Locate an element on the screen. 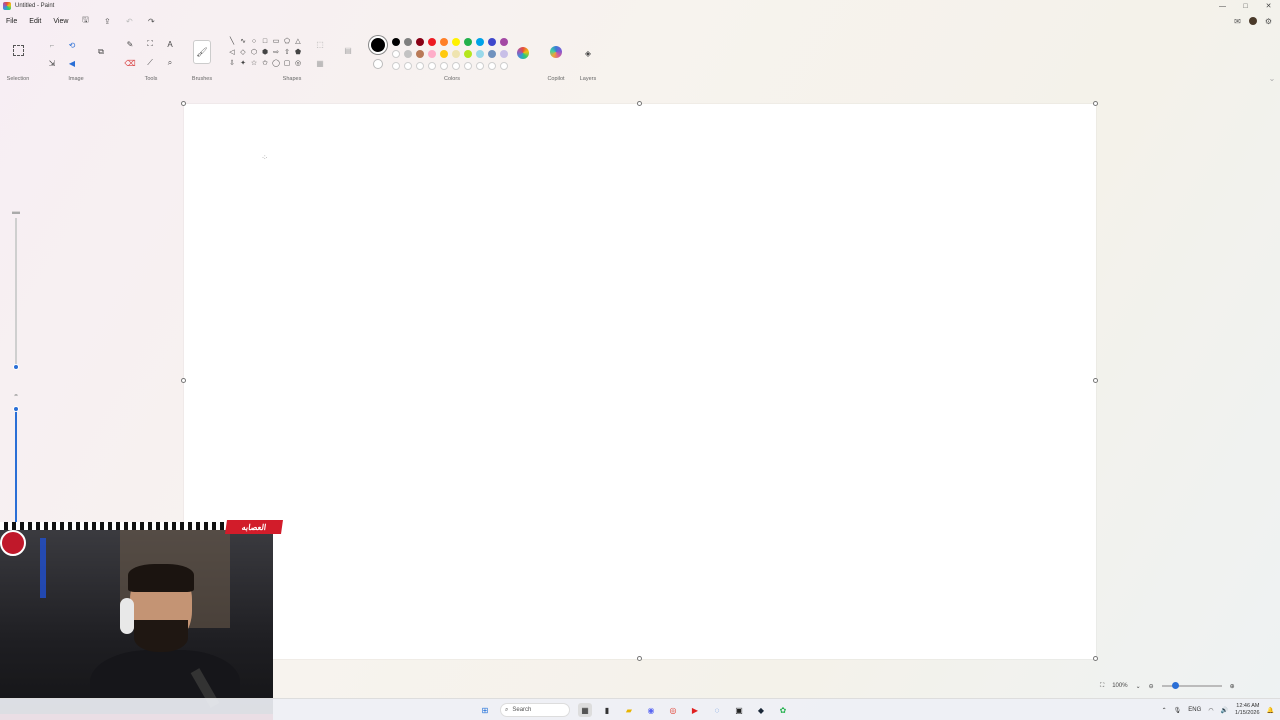 This screenshot has width=1280, height=720. language-indicator: ENG is located at coordinates (1194, 710).